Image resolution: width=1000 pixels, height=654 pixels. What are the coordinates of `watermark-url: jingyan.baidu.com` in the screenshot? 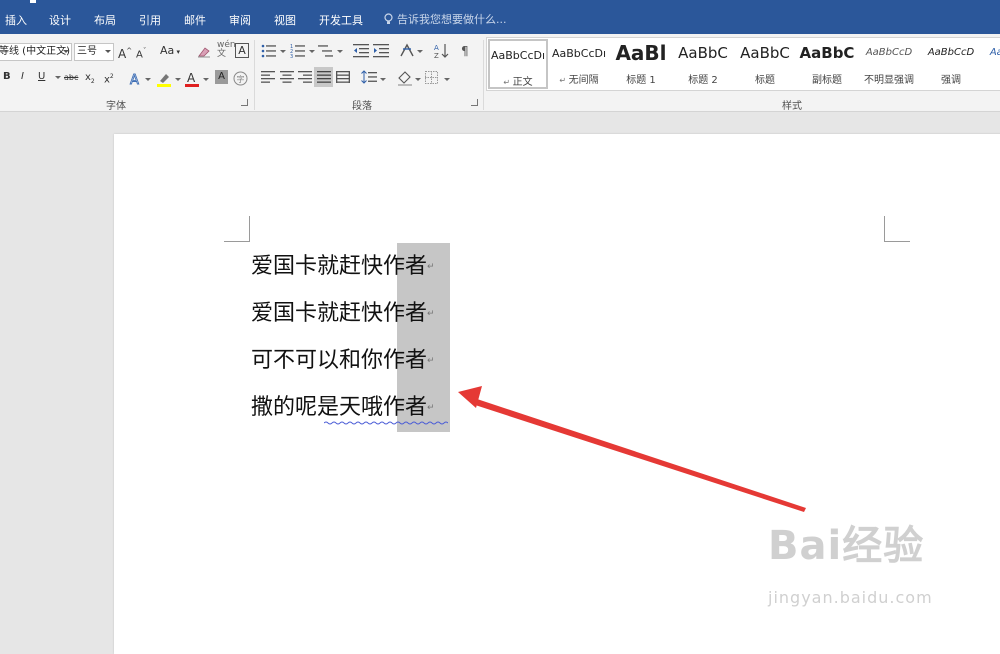 It's located at (850, 597).